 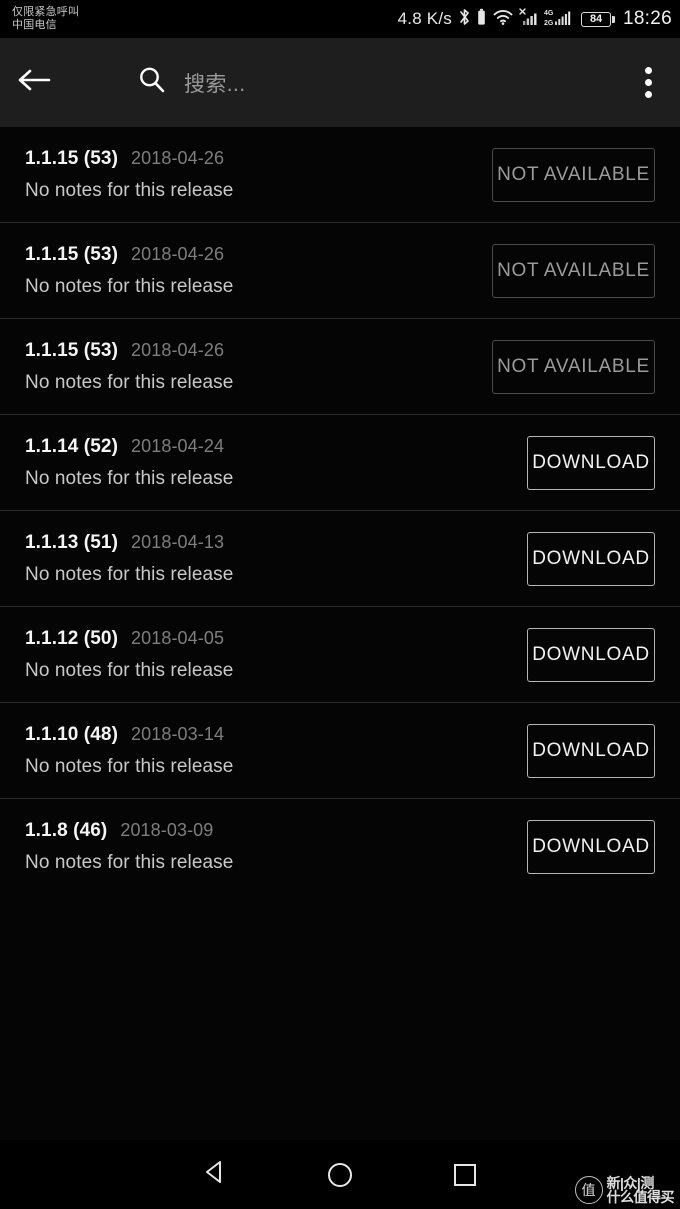 I want to click on search-button, so click(x=152, y=82).